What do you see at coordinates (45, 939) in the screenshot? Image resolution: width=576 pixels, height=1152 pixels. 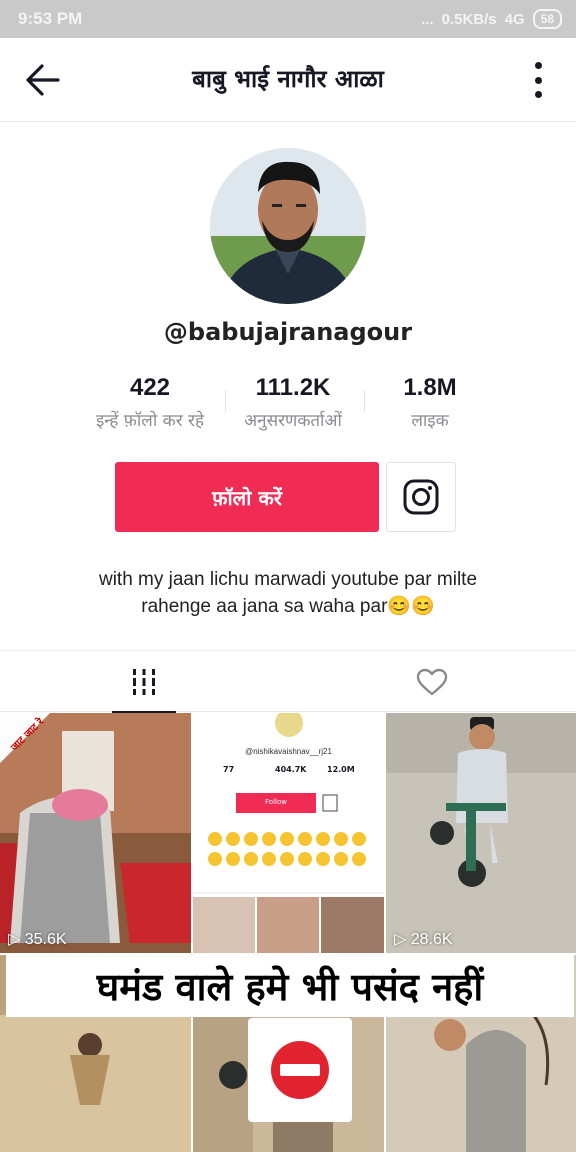 I see `views-count: 35.6K` at bounding box center [45, 939].